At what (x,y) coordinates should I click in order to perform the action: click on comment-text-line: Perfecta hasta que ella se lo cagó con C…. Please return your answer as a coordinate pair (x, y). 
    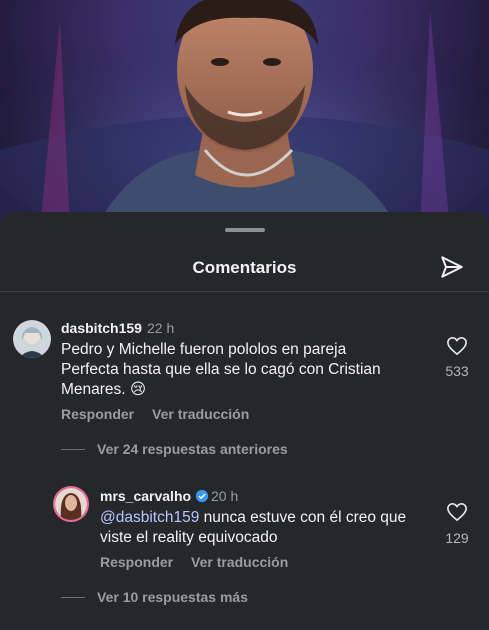
    Looking at the image, I should click on (221, 369).